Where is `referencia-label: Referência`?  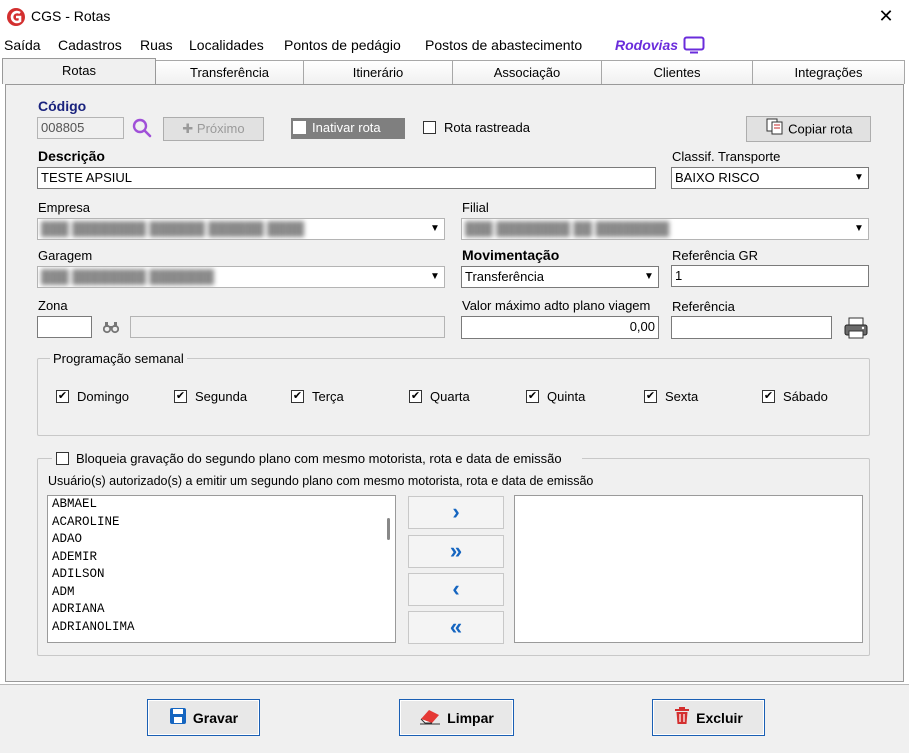 referencia-label: Referência is located at coordinates (703, 306).